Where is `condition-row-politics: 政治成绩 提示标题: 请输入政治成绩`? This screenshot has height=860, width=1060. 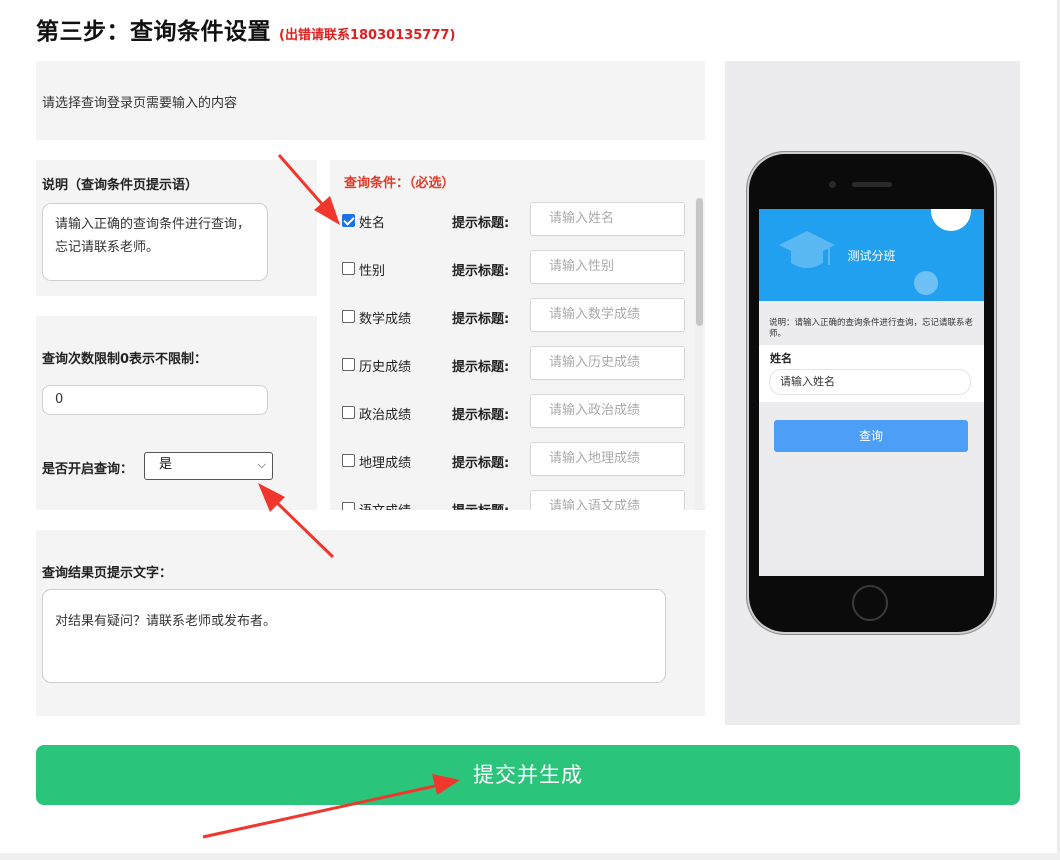
condition-row-politics: 政治成绩 提示标题: 请输入政治成绩 is located at coordinates (510, 413).